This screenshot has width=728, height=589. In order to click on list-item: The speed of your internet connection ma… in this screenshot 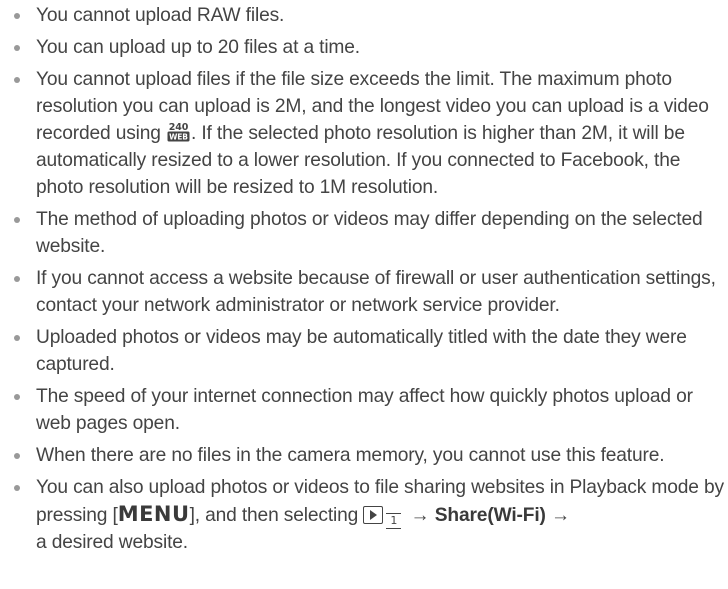, I will do `click(370, 410)`.